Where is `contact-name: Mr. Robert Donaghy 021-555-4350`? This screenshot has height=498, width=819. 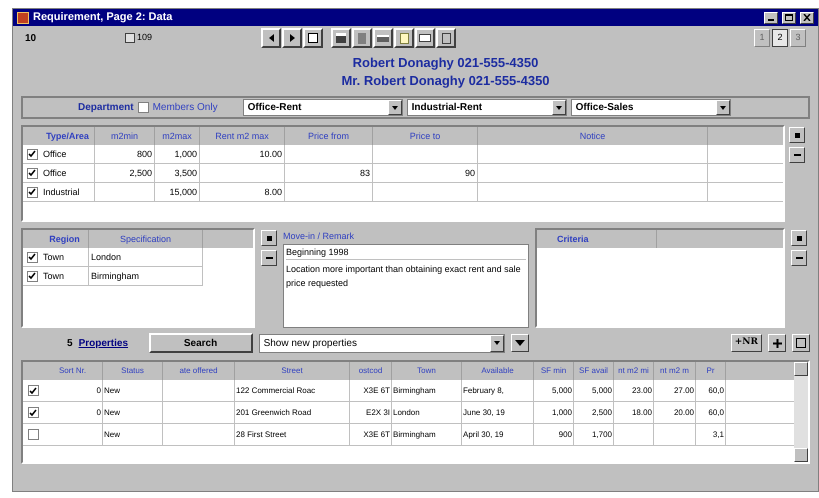 contact-name: Mr. Robert Donaghy 021-555-4350 is located at coordinates (445, 81).